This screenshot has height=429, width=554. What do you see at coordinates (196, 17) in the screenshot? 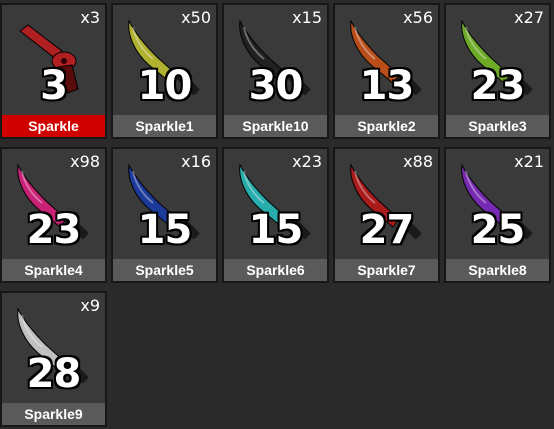
I see `item-count: x50` at bounding box center [196, 17].